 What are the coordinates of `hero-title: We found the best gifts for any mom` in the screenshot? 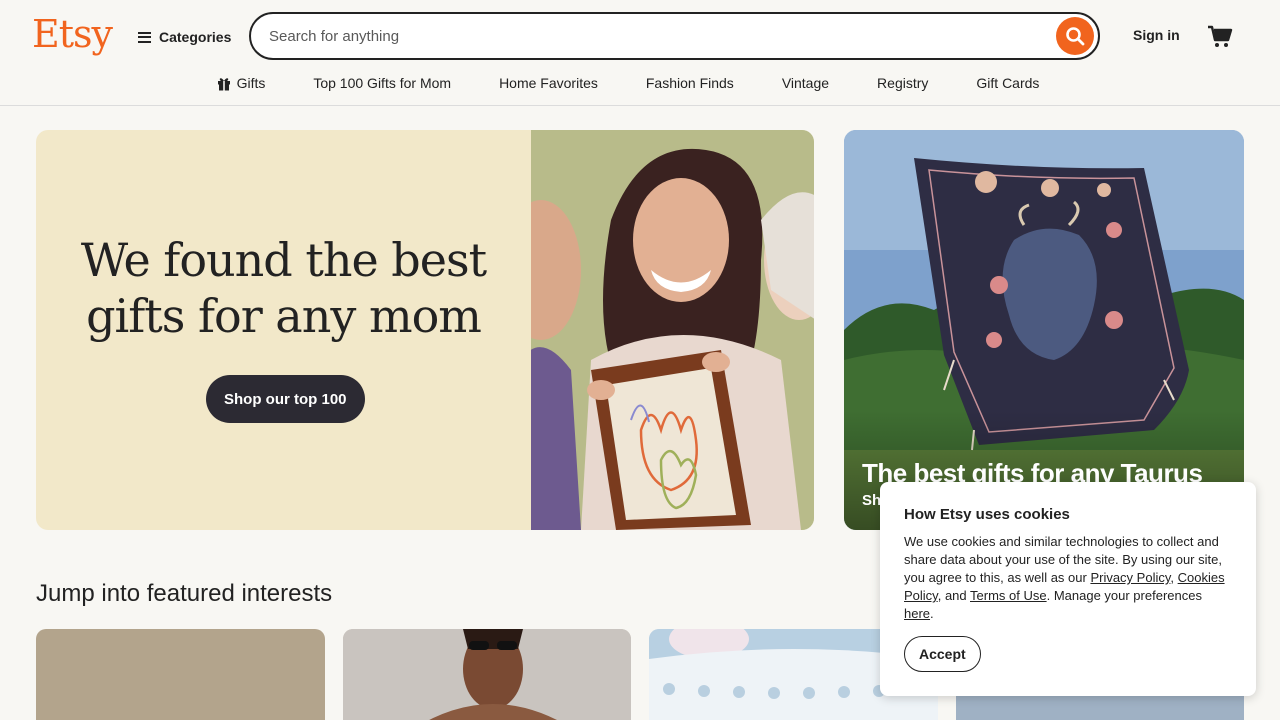 It's located at (283, 288).